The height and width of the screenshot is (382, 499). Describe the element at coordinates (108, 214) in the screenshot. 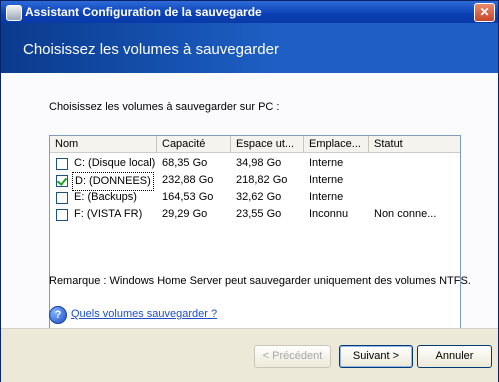

I see `volume-name: F: (VISTA FR)` at that location.